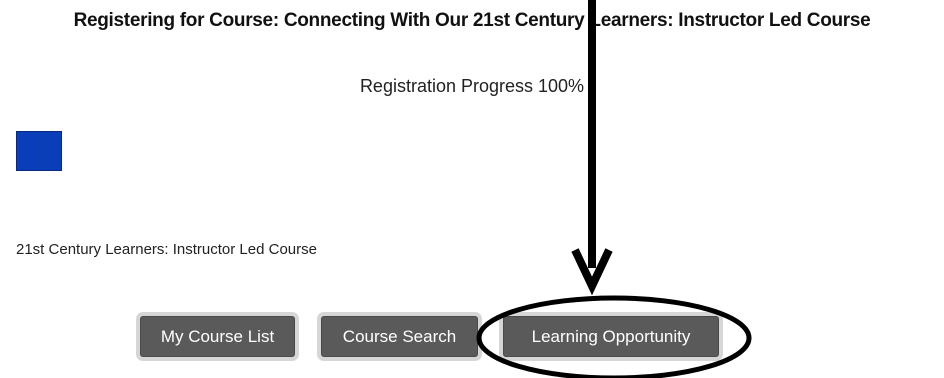  I want to click on down-arrow-icon, so click(592, 148).